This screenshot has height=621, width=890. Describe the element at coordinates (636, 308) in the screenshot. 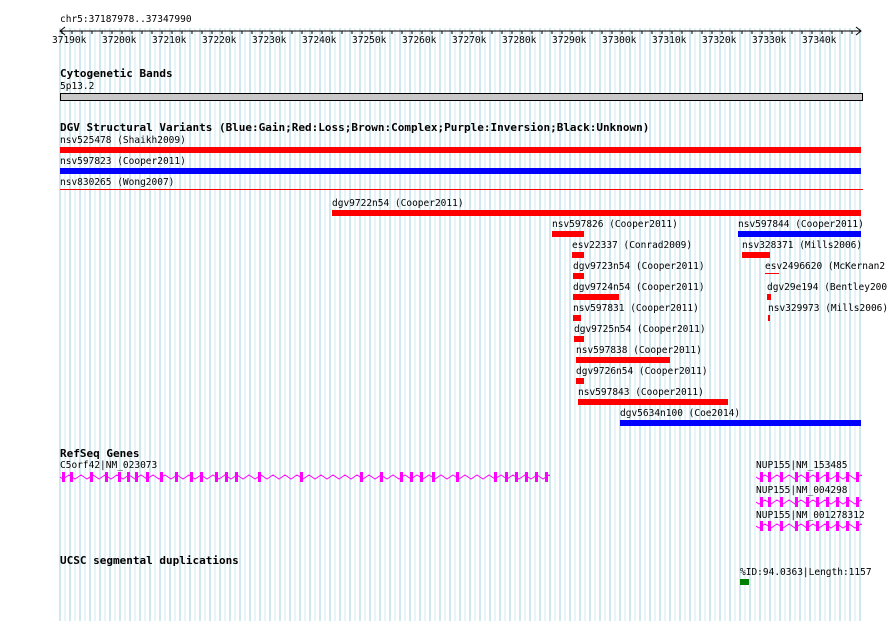

I see `dgv-feature-label: nsv597831 (Cooper2011)` at that location.